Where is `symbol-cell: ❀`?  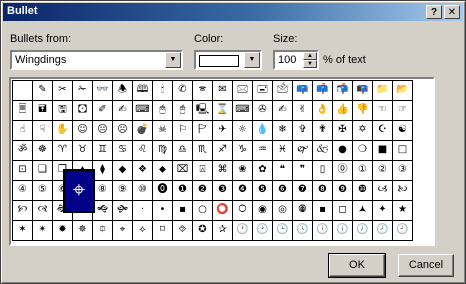
symbol-cell: ❀ is located at coordinates (243, 171).